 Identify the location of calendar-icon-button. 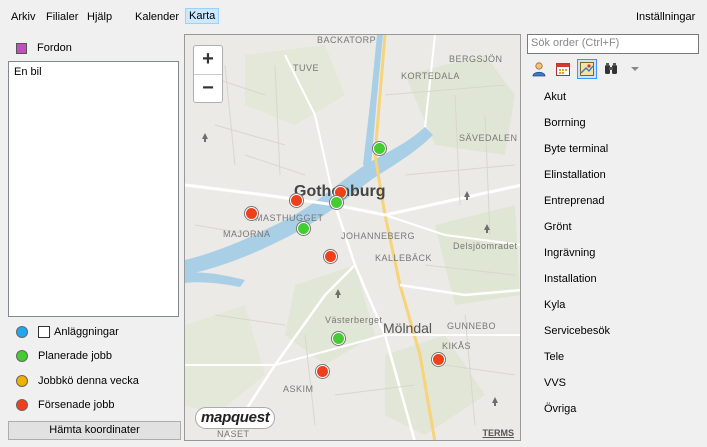
(563, 69).